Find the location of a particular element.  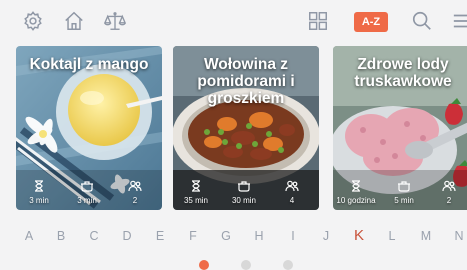

letter-l: L is located at coordinates (392, 236).